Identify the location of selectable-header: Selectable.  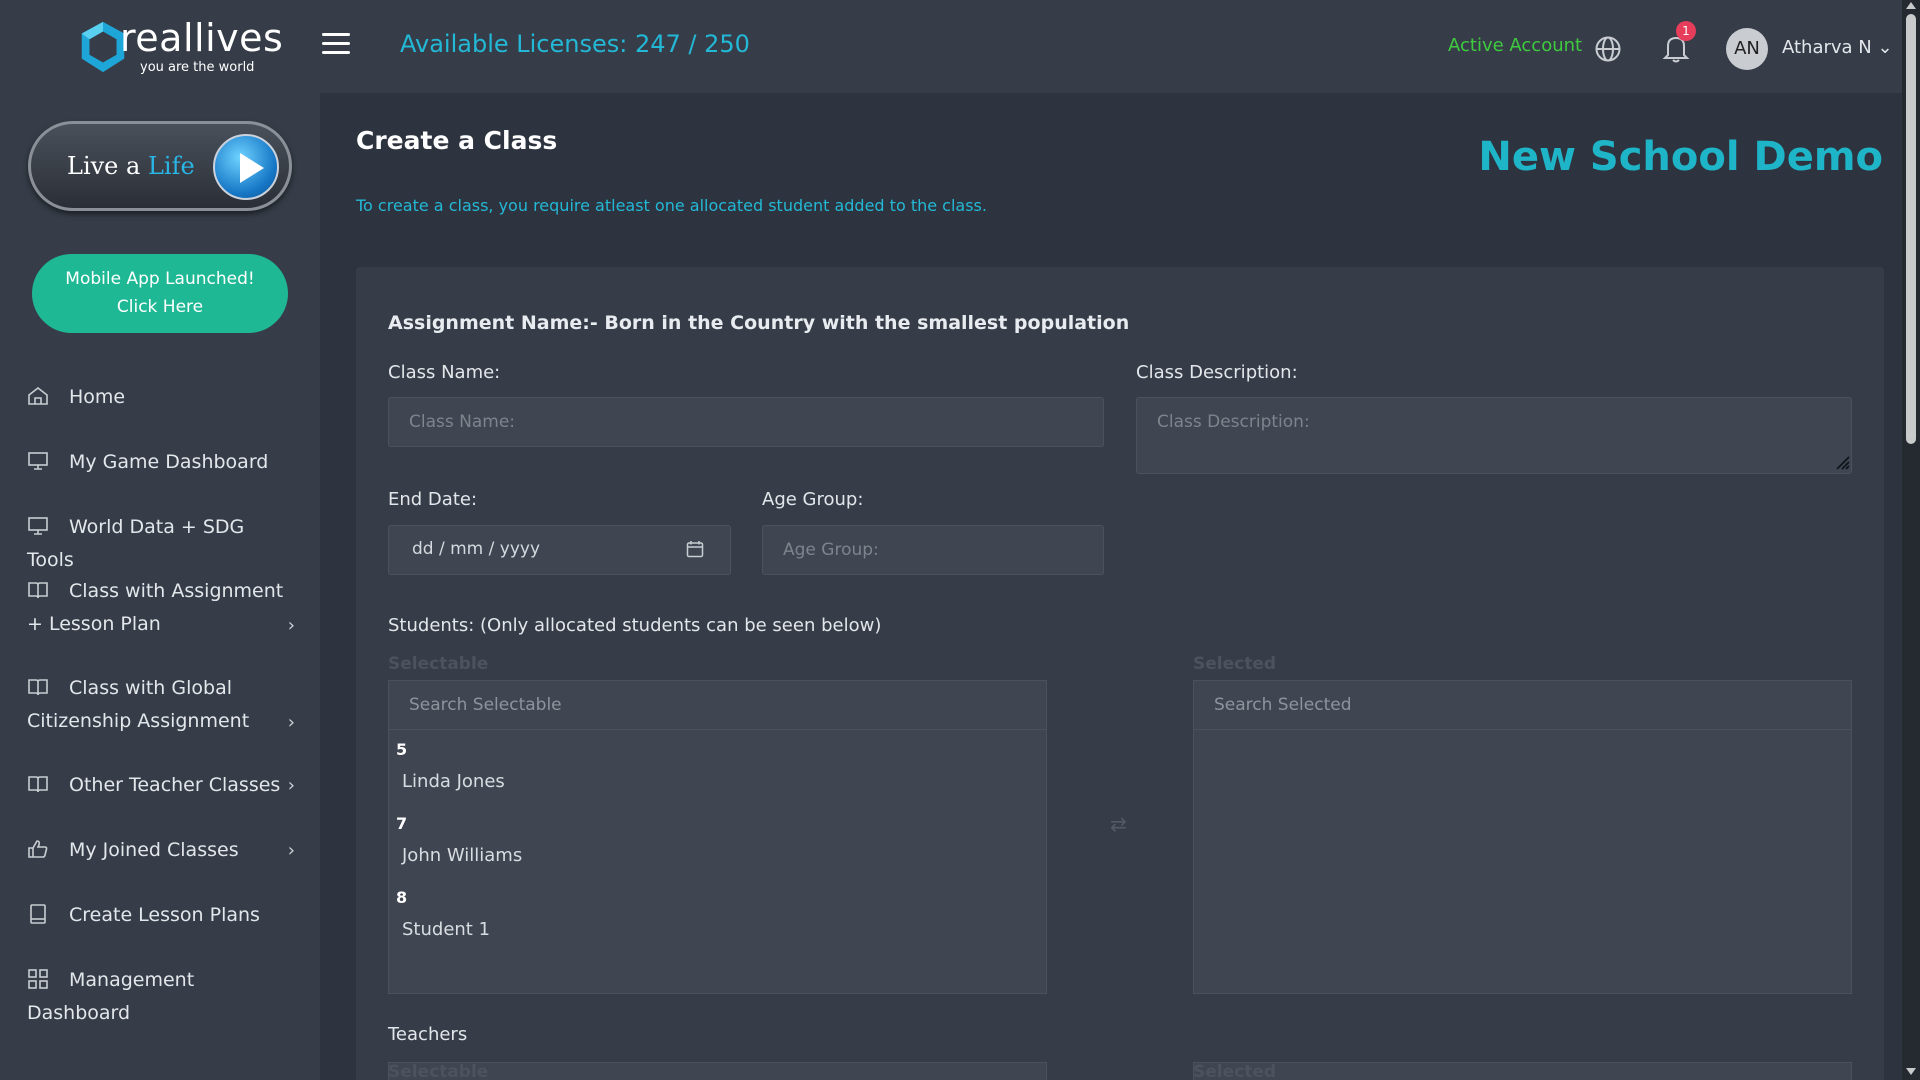
(438, 664).